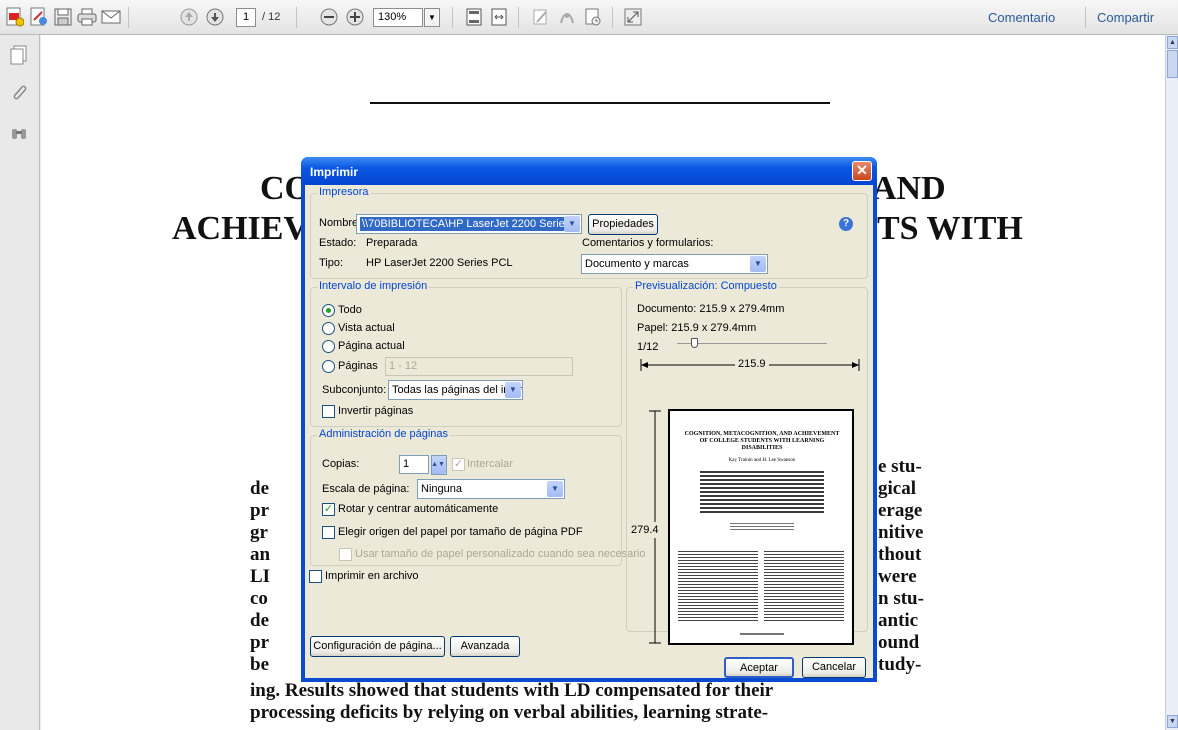 This screenshot has height=730, width=1178. I want to click on preview-page-indicator: 1/12, so click(648, 347).